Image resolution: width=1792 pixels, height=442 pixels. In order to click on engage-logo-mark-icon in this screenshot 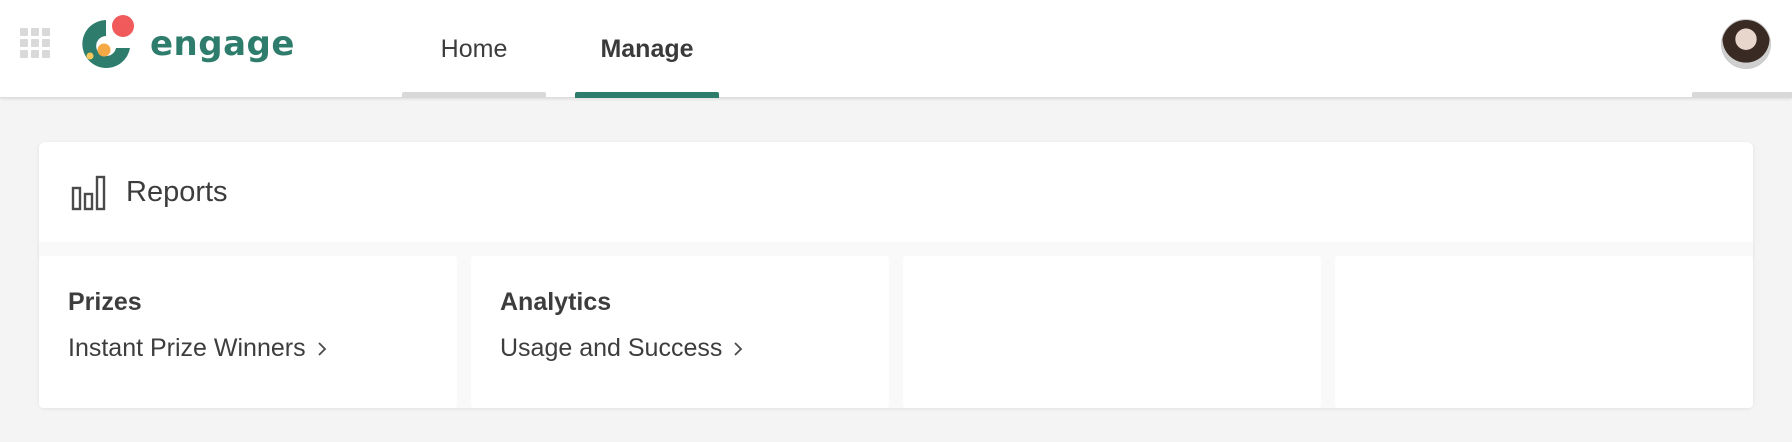, I will do `click(108, 41)`.